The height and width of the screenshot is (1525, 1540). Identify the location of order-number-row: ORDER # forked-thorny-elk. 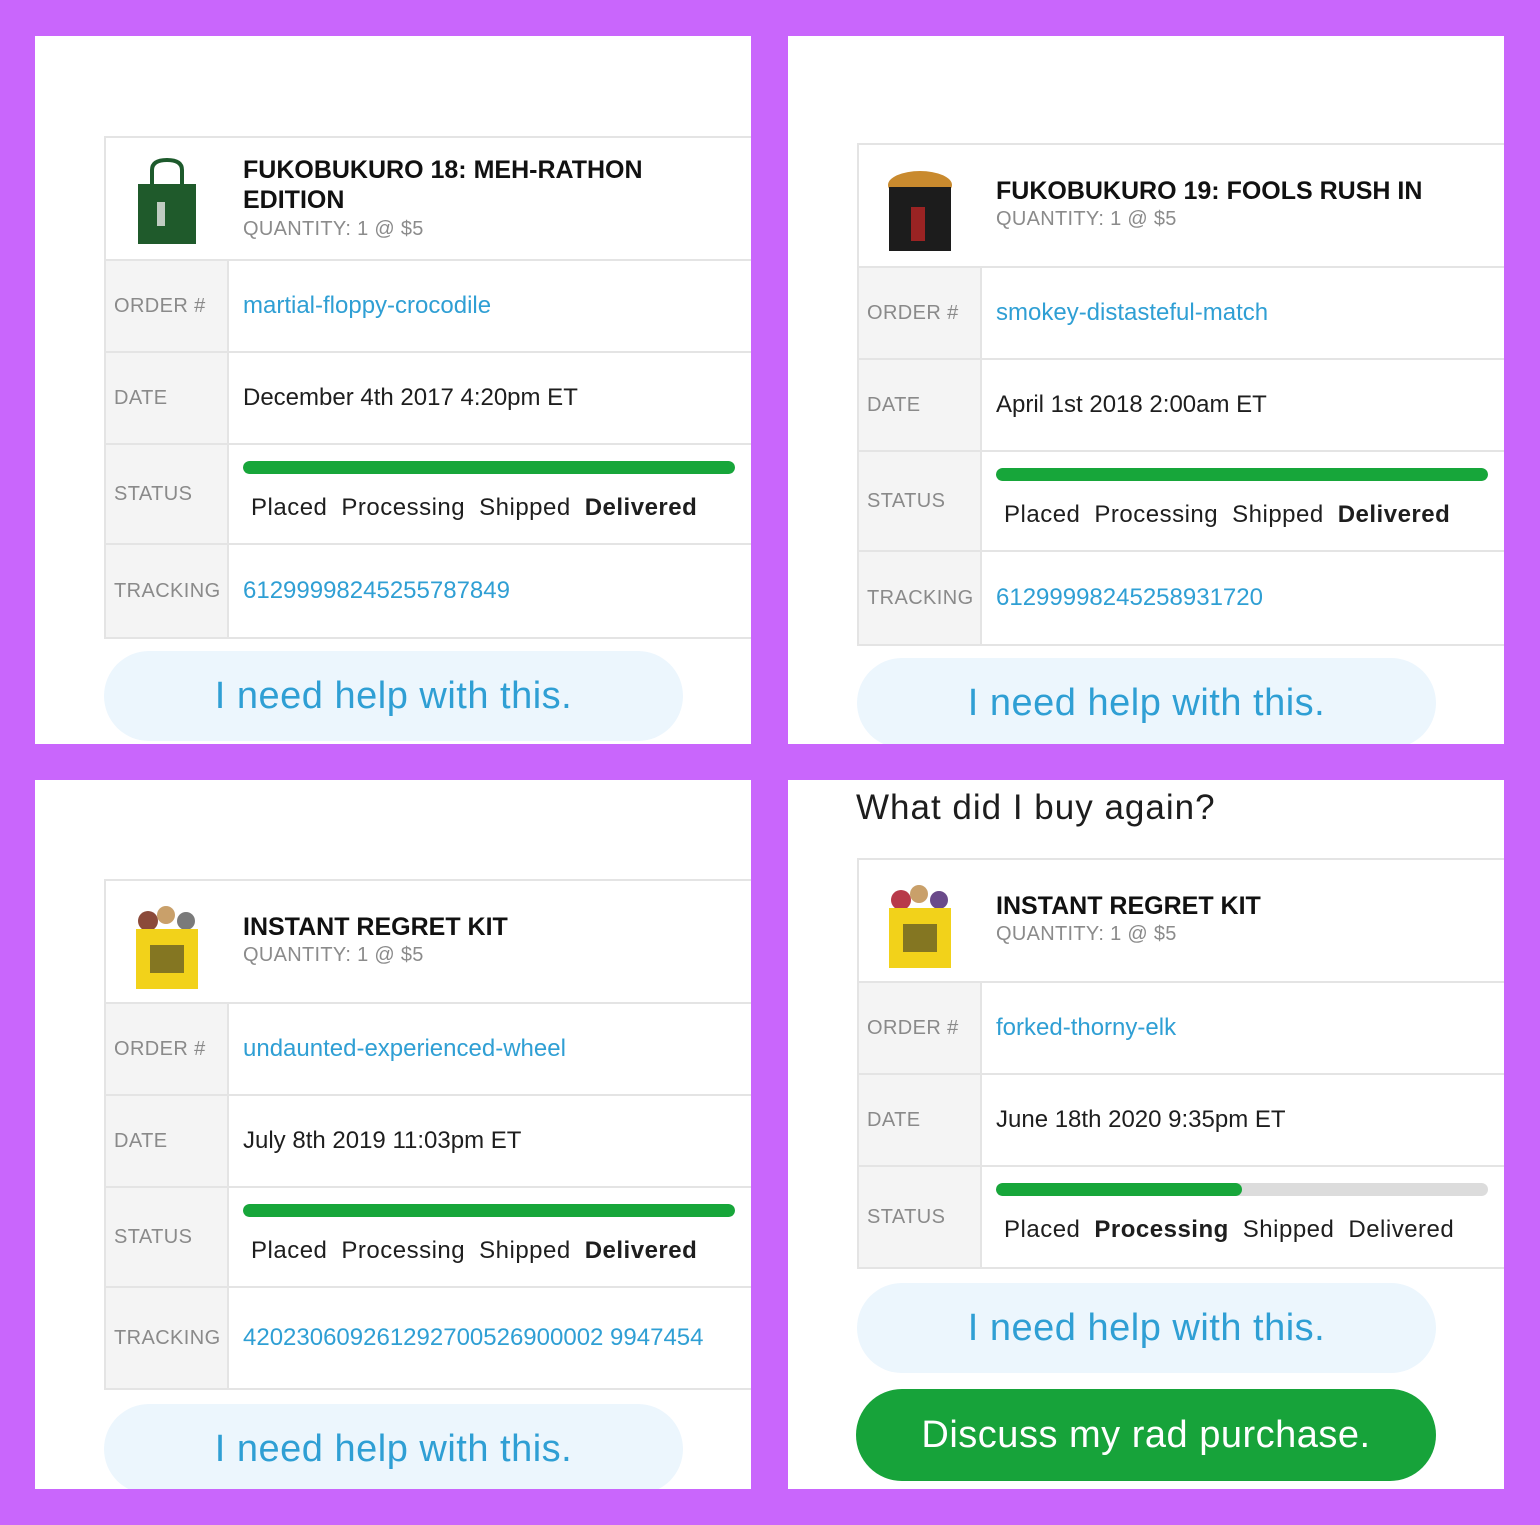
(1181, 1029).